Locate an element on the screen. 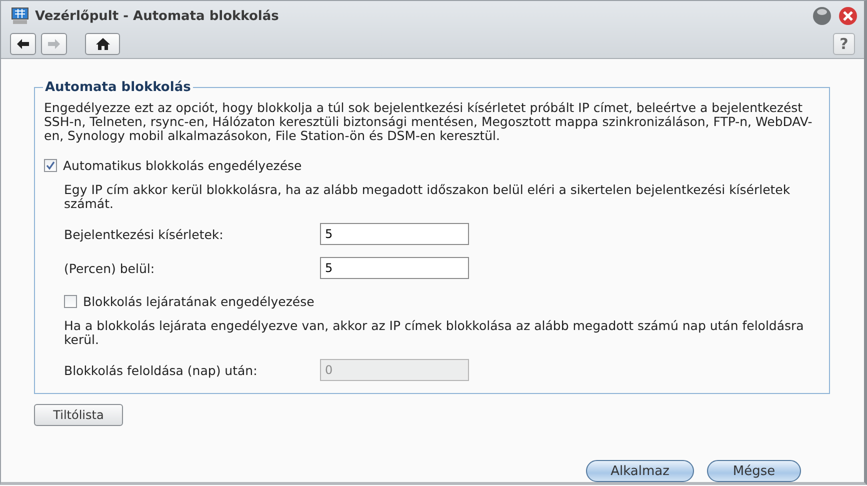  apply-button: Alkalmaz is located at coordinates (640, 471).